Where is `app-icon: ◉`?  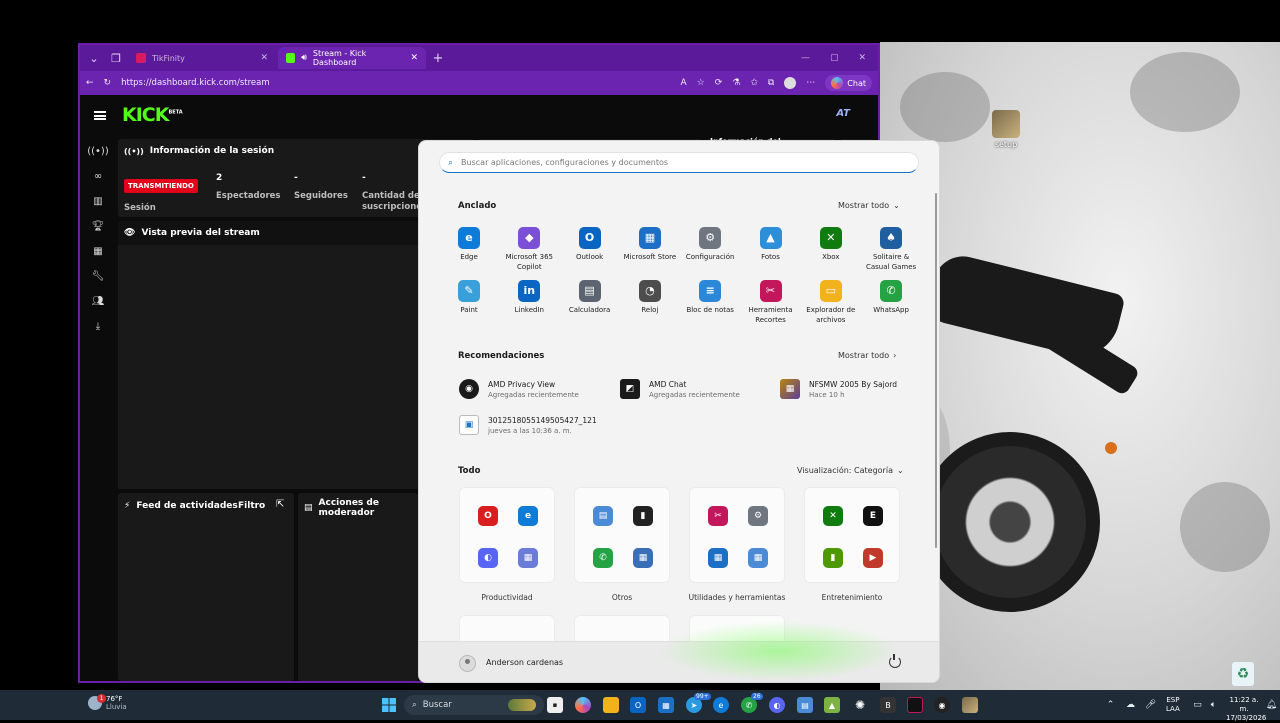 app-icon: ◉ is located at coordinates (942, 705).